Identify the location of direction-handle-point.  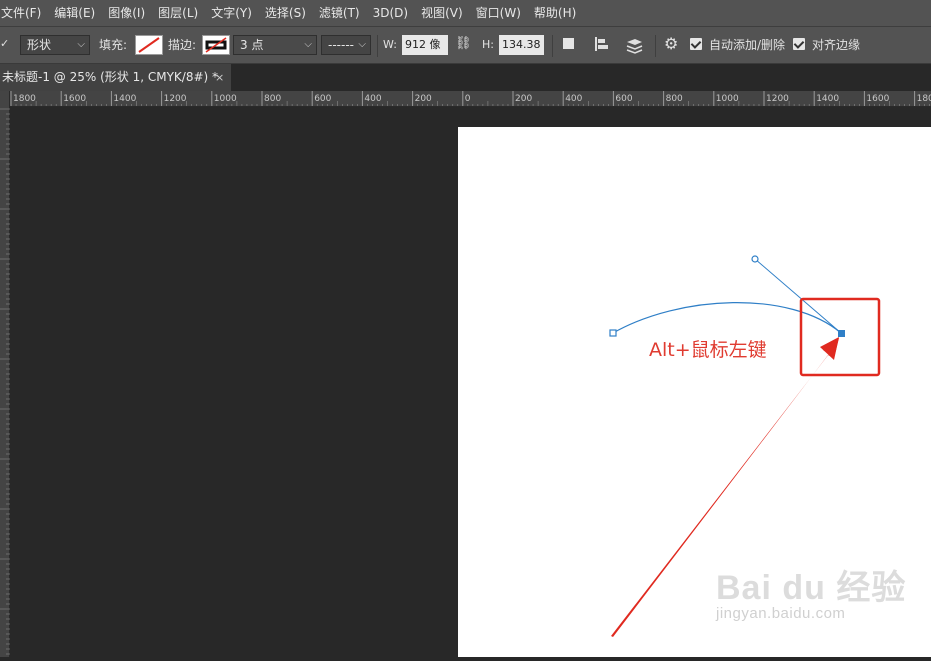
(755, 259).